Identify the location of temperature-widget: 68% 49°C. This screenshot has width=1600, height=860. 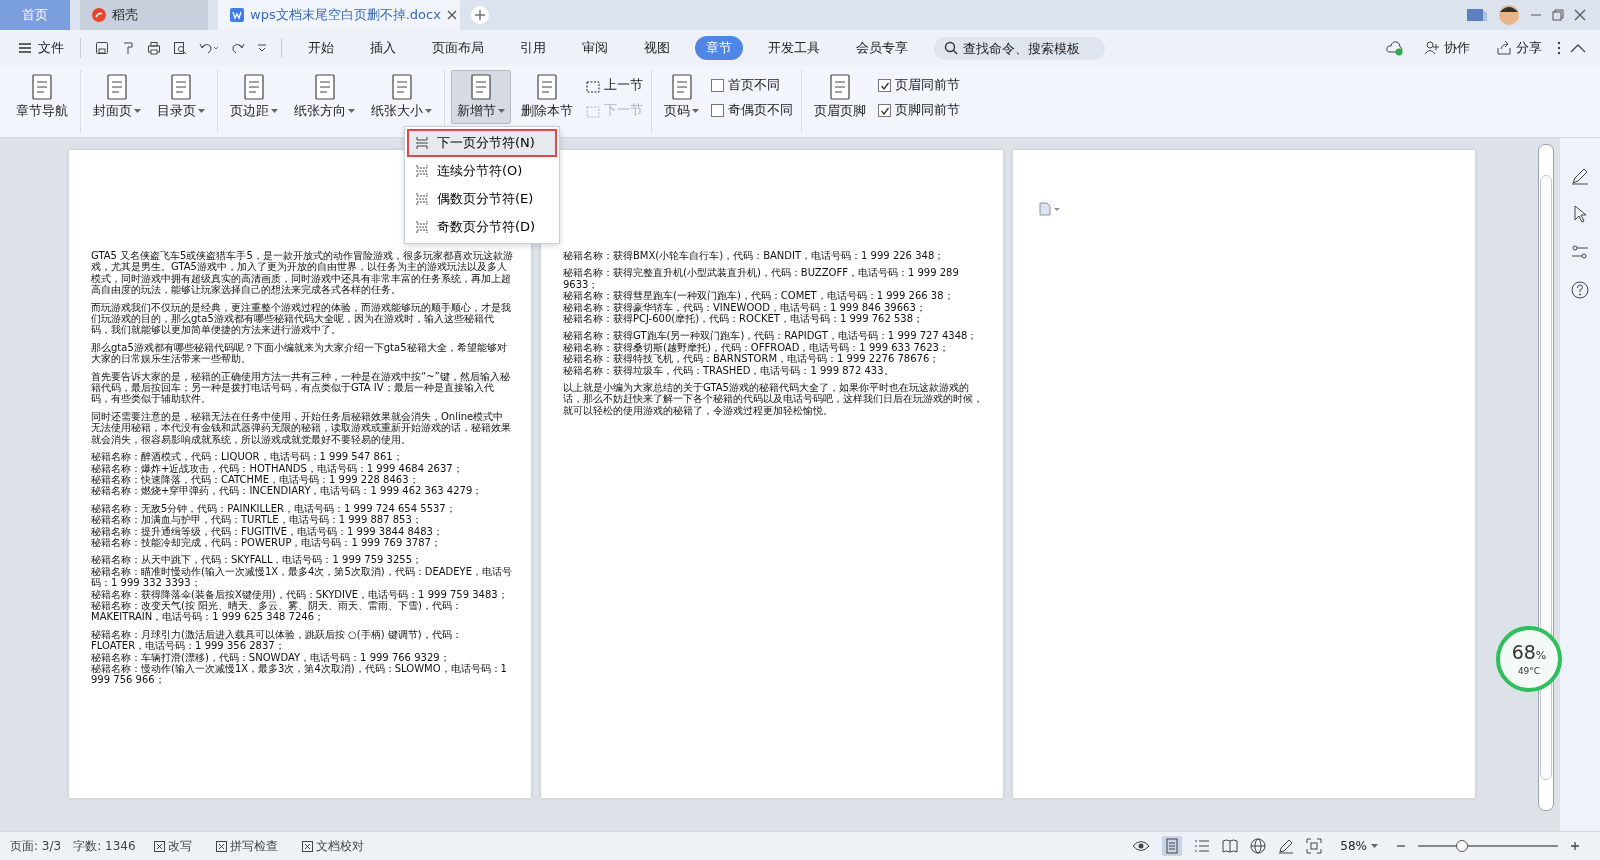
(1529, 659).